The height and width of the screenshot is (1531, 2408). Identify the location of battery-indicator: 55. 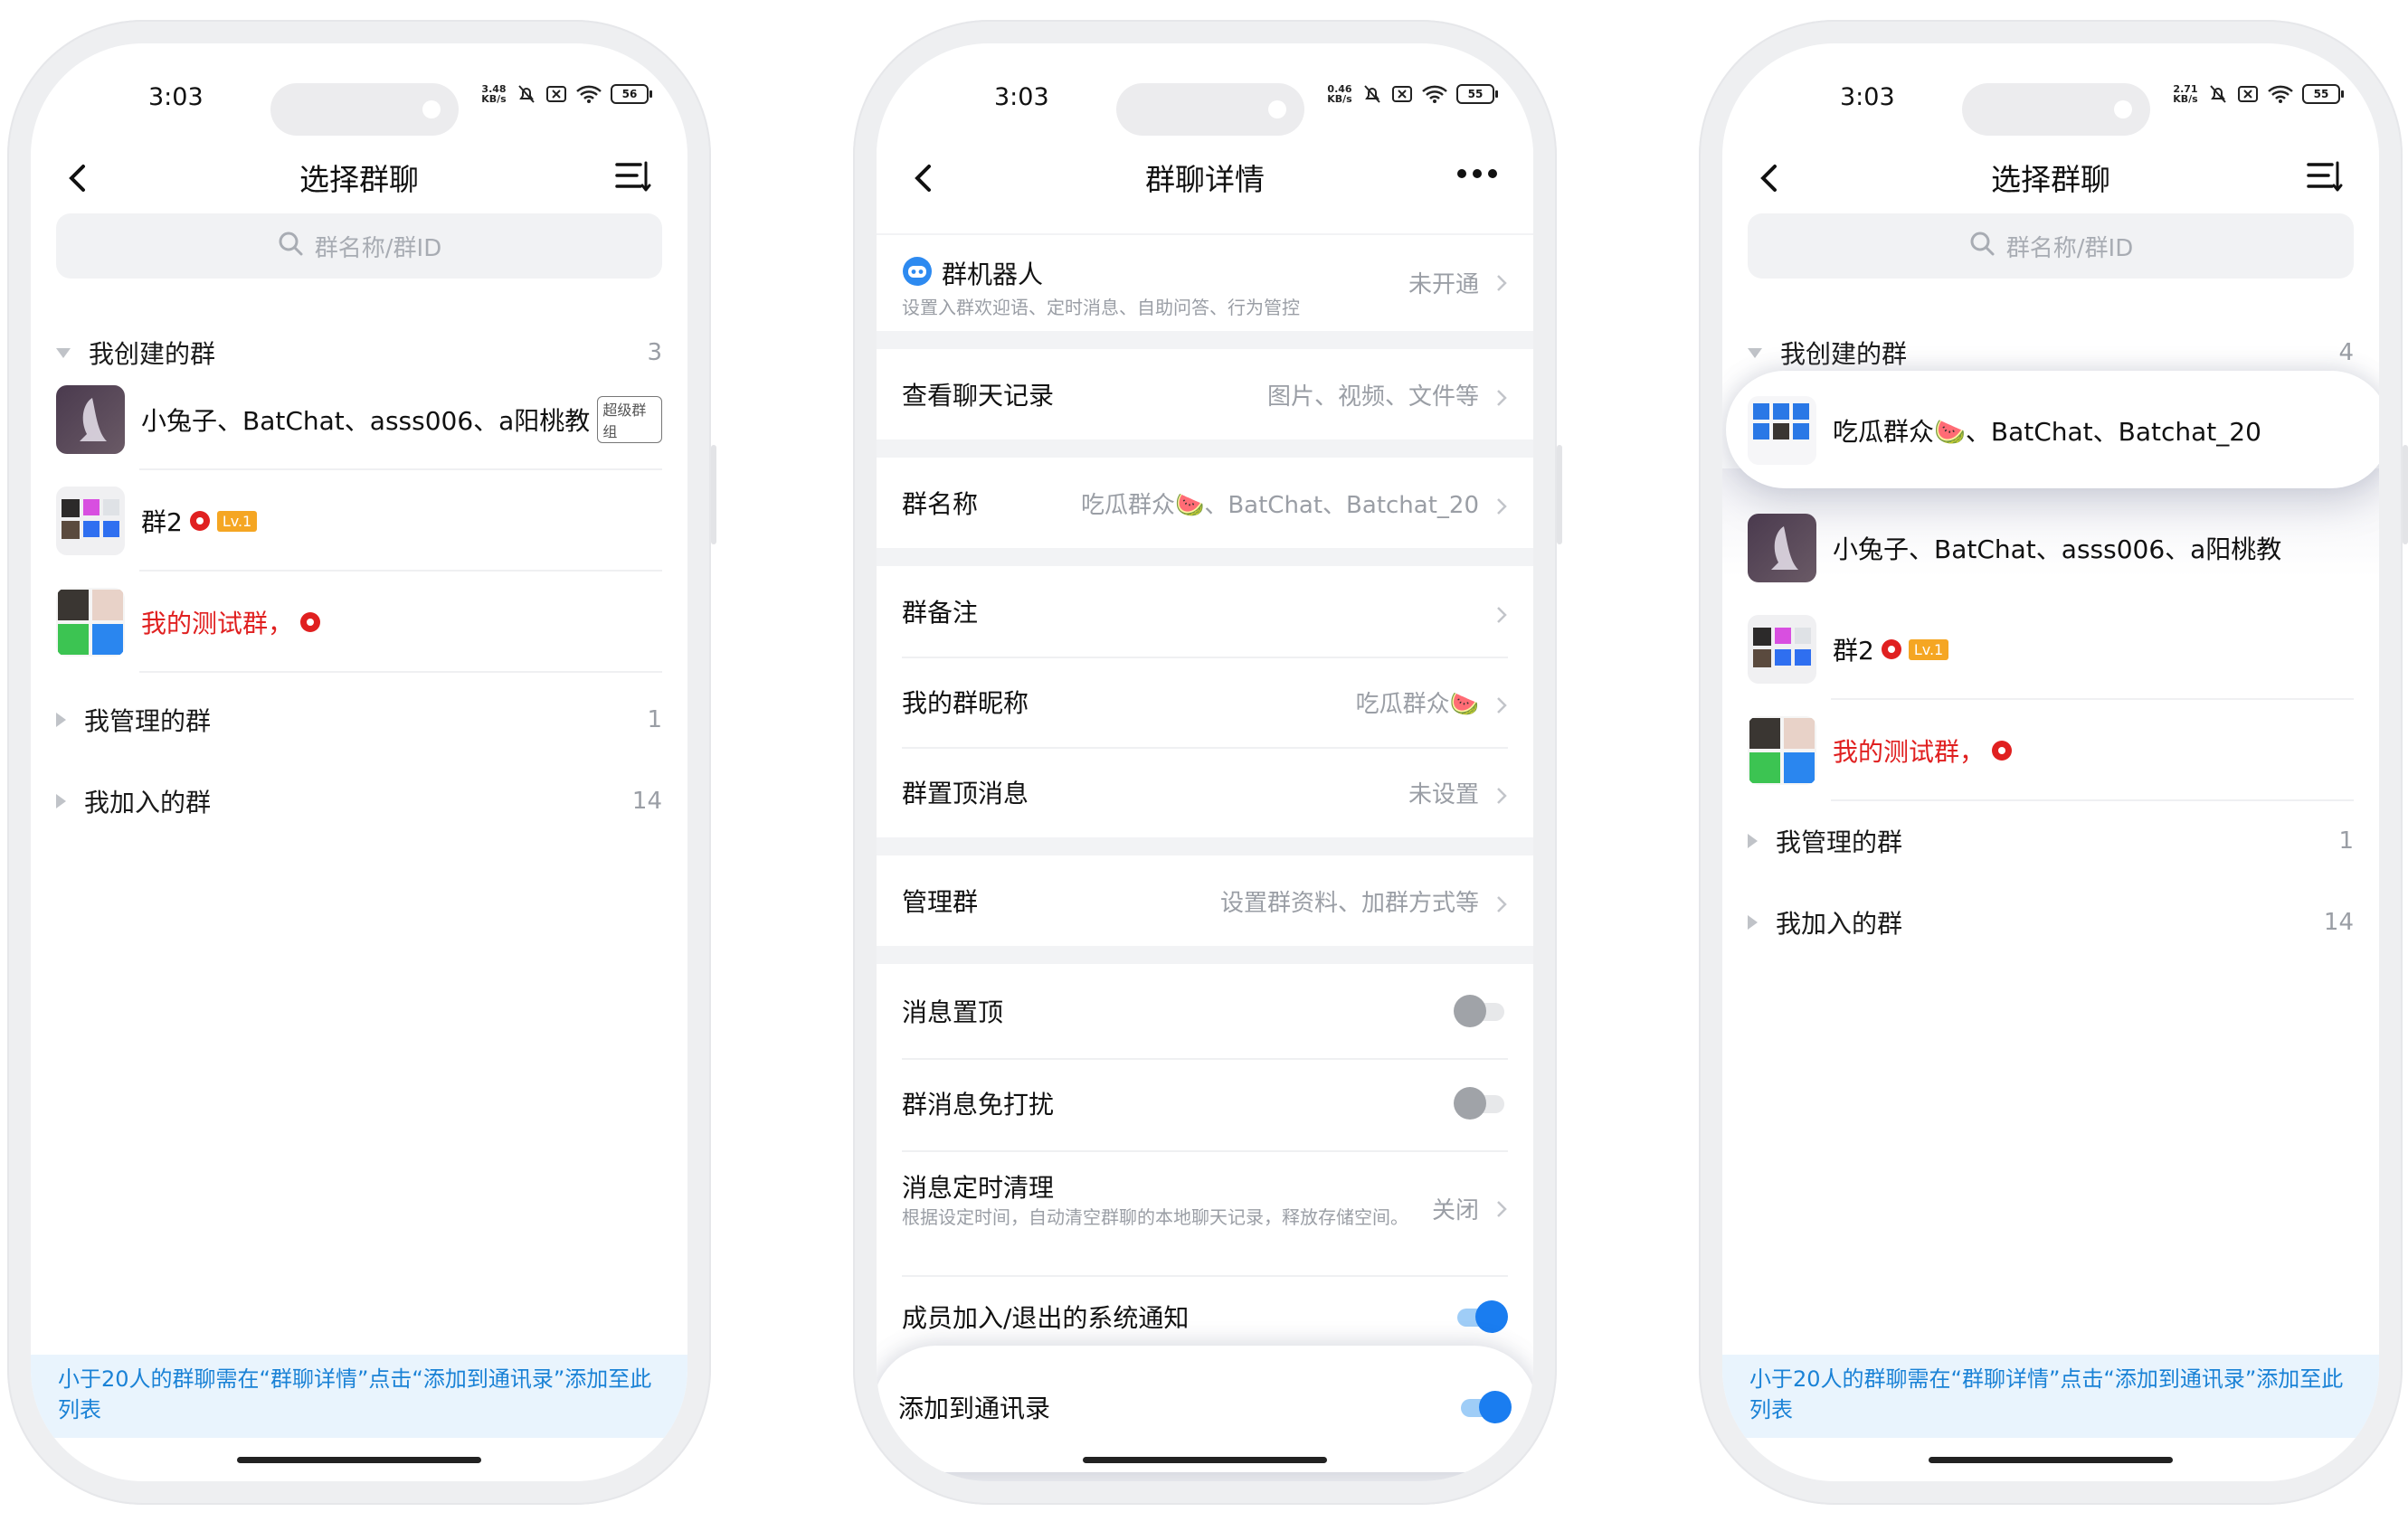
(2323, 94).